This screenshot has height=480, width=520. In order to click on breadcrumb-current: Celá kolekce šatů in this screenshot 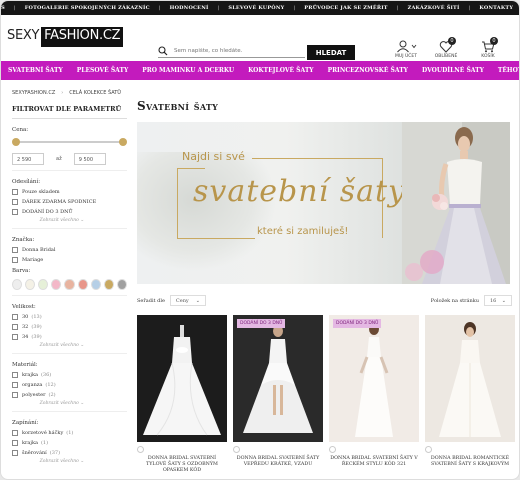, I will do `click(95, 93)`.